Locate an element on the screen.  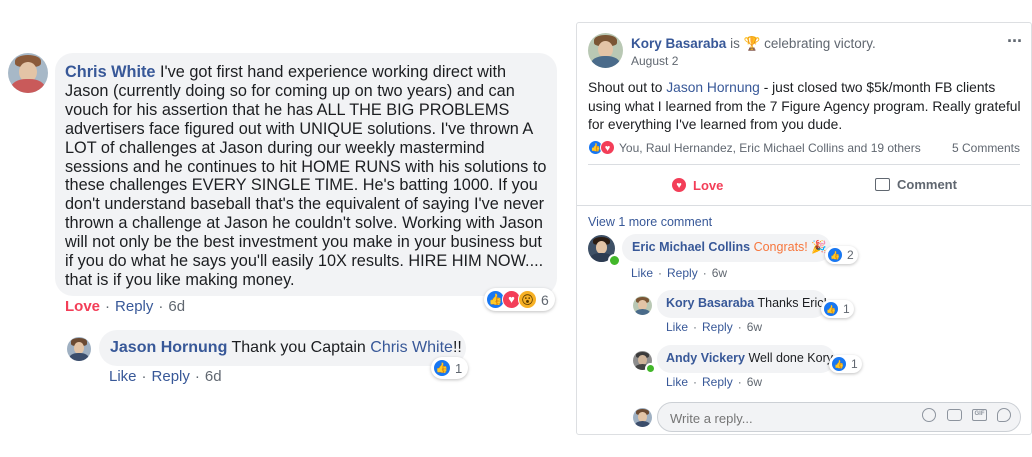
mention-jason-hornung: Jason Hornung is located at coordinates (713, 87).